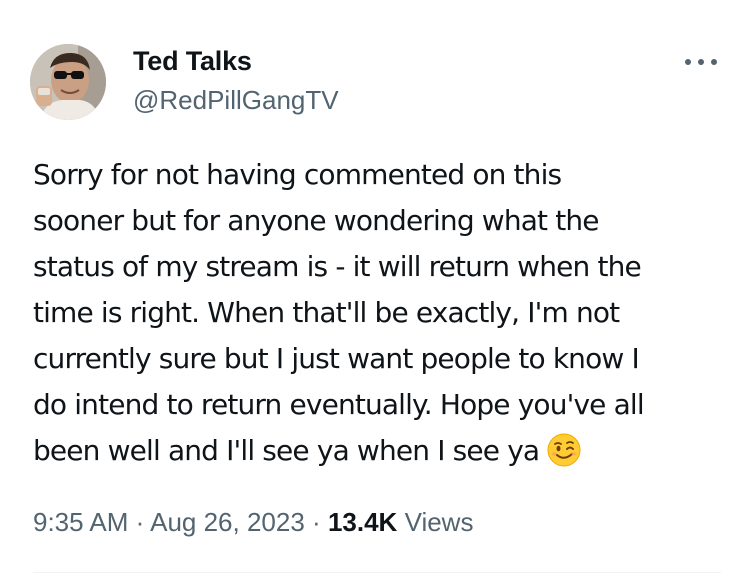 Image resolution: width=750 pixels, height=574 pixels. I want to click on profile-photo-icon, so click(68, 82).